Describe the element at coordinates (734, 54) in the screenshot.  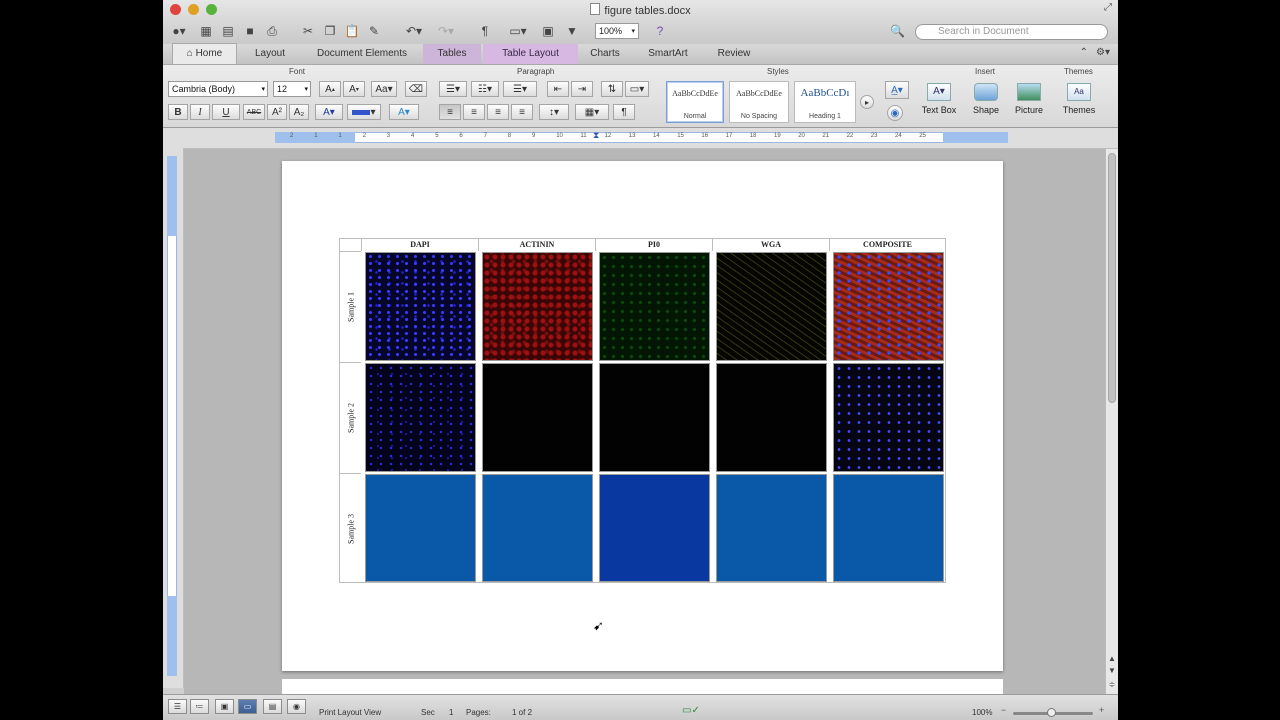
I see `tab-review: Review` at that location.